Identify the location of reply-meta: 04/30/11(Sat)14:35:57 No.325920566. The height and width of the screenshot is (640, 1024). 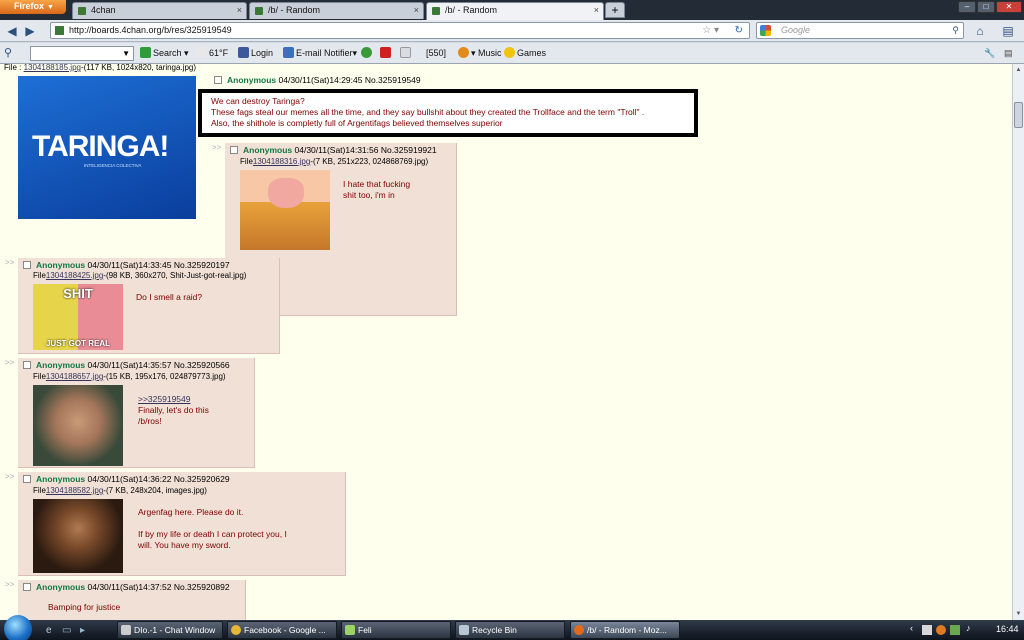
(159, 365).